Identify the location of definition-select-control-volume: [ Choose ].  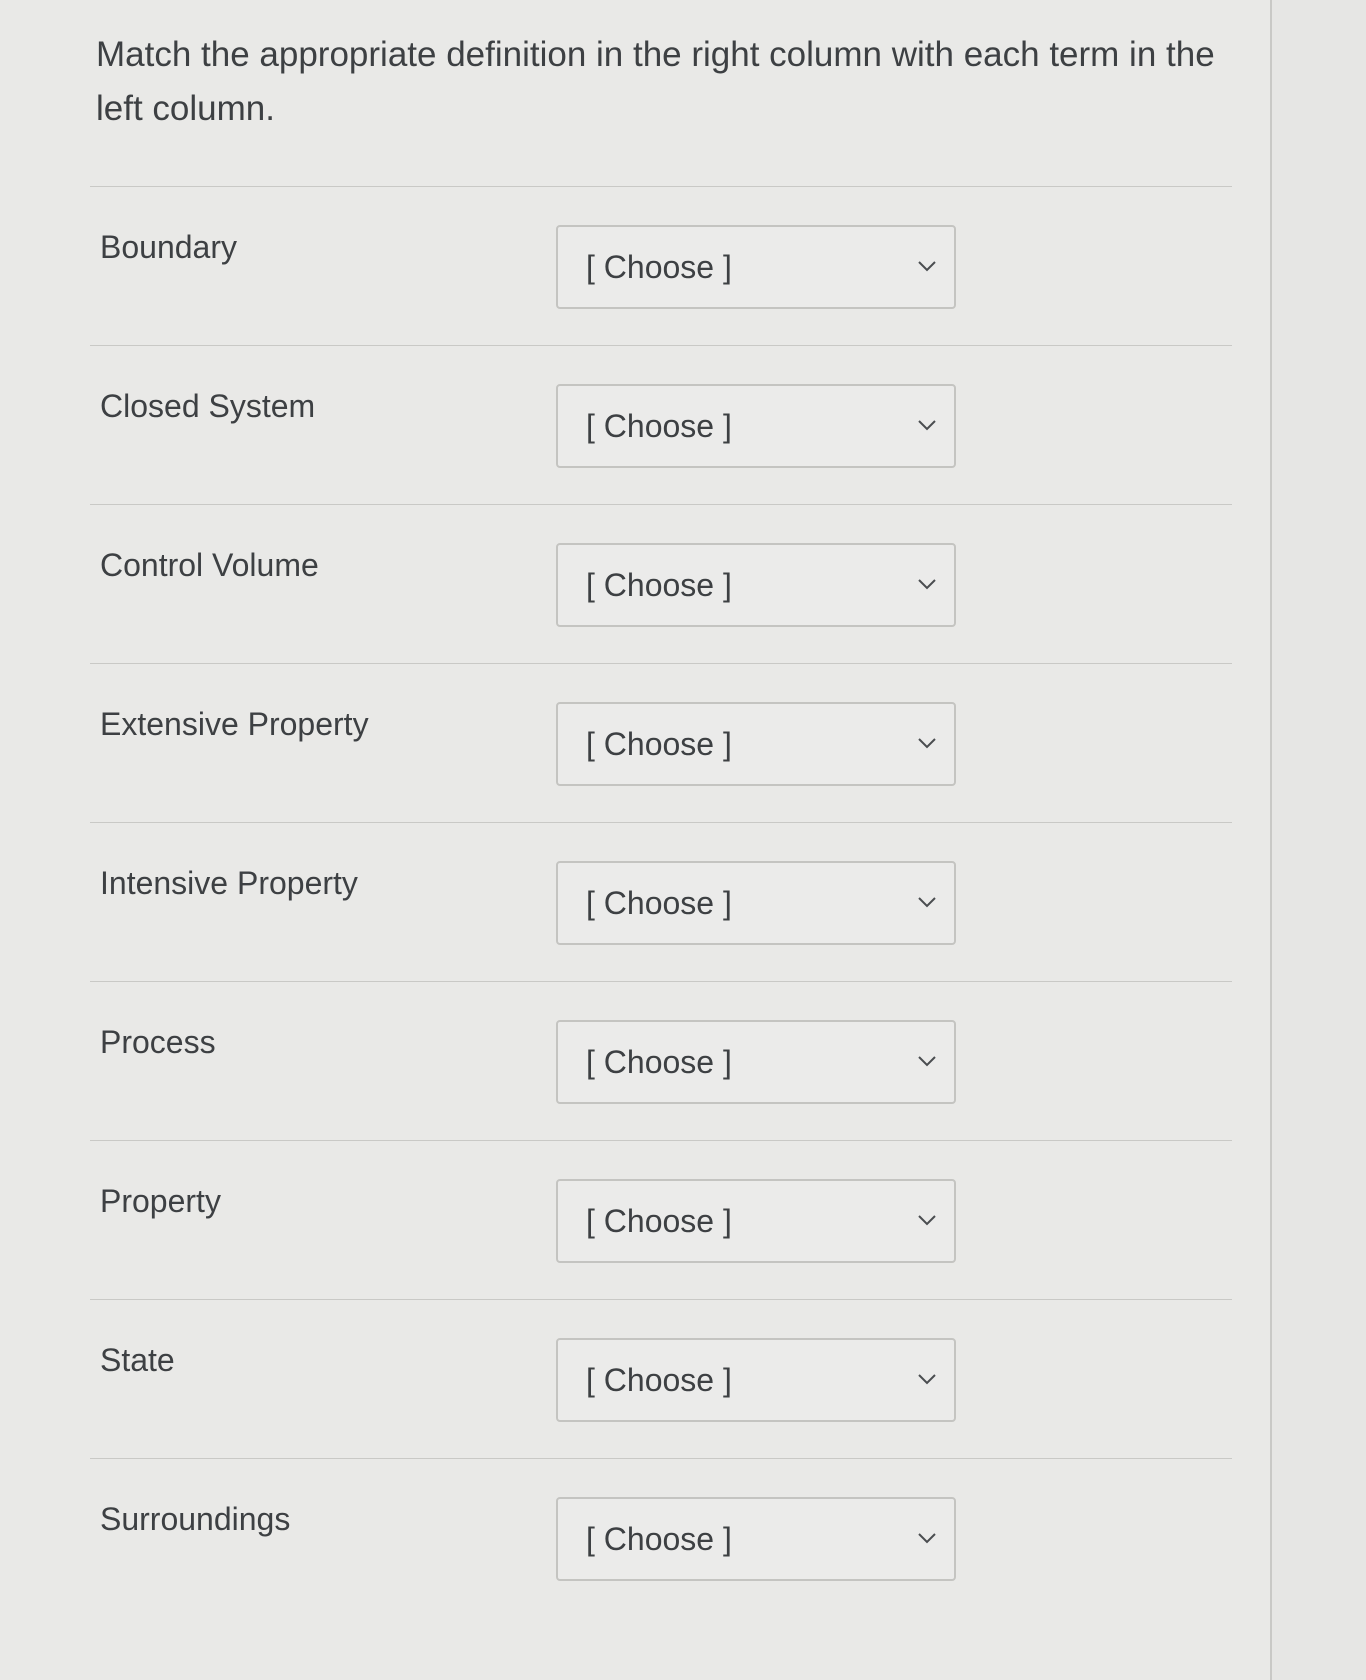
(756, 585).